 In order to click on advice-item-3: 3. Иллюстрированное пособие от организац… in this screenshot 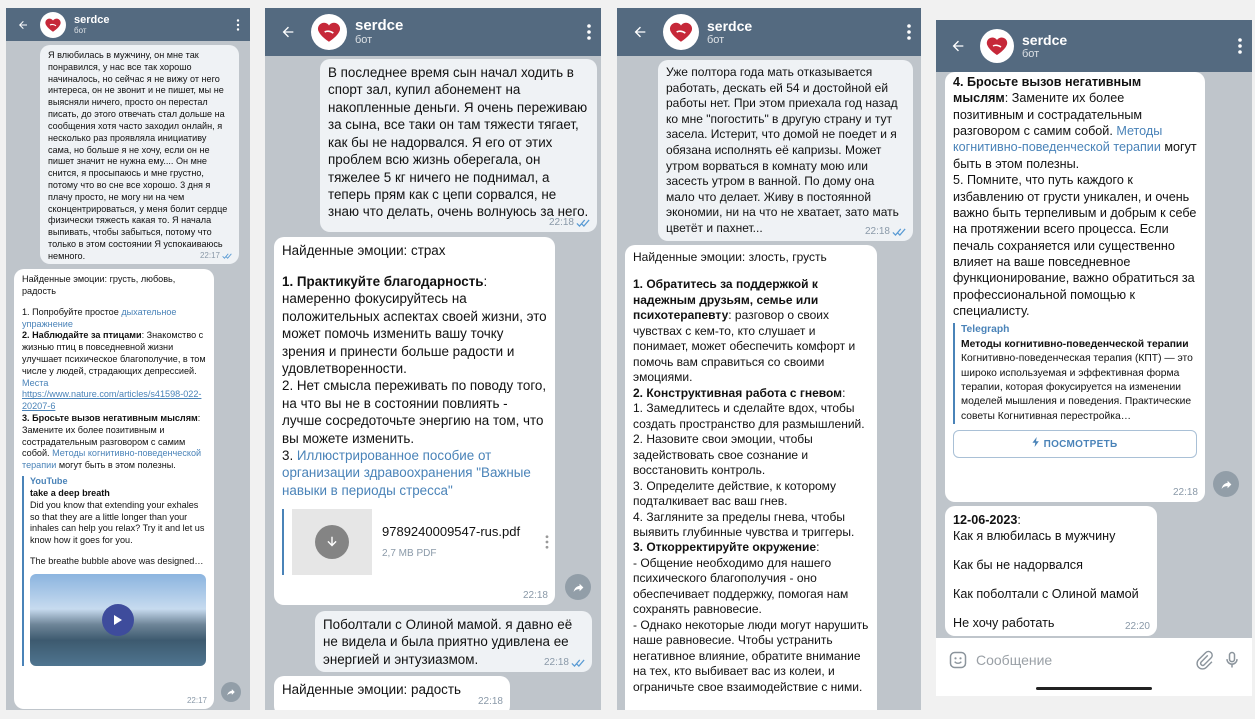, I will do `click(406, 473)`.